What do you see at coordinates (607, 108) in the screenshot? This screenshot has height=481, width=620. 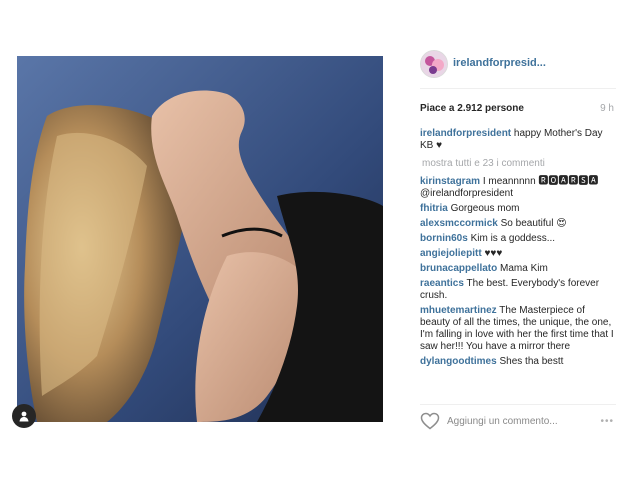 I see `post-timestamp: 9 h` at bounding box center [607, 108].